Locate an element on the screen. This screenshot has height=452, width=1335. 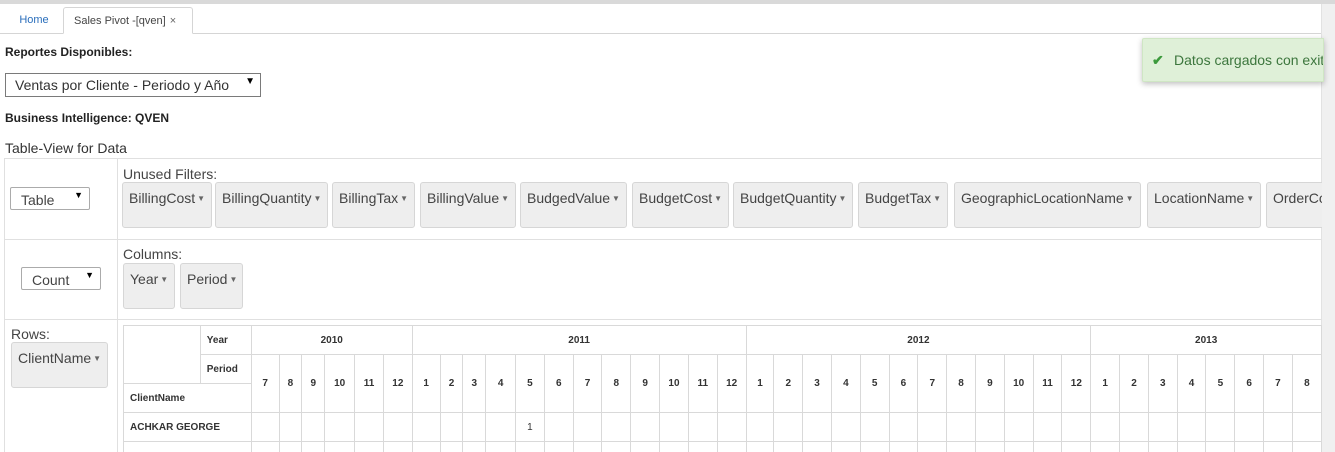
filter-budgetcost-label: BudgetCost is located at coordinates (676, 198).